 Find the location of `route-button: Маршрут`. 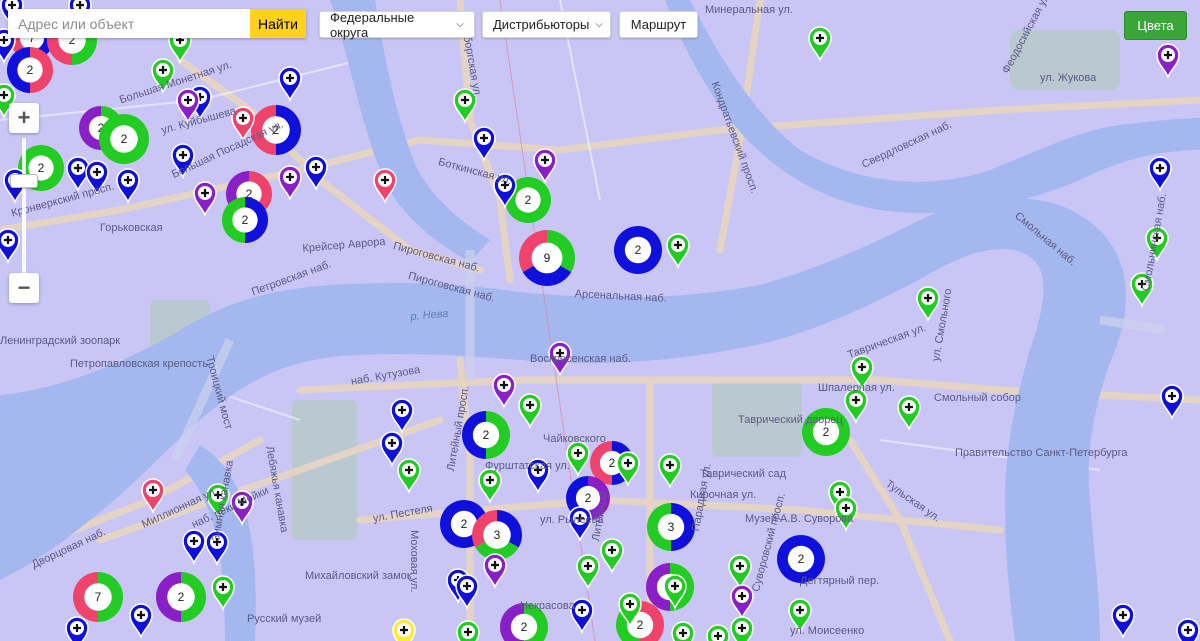

route-button: Маршрут is located at coordinates (658, 24).